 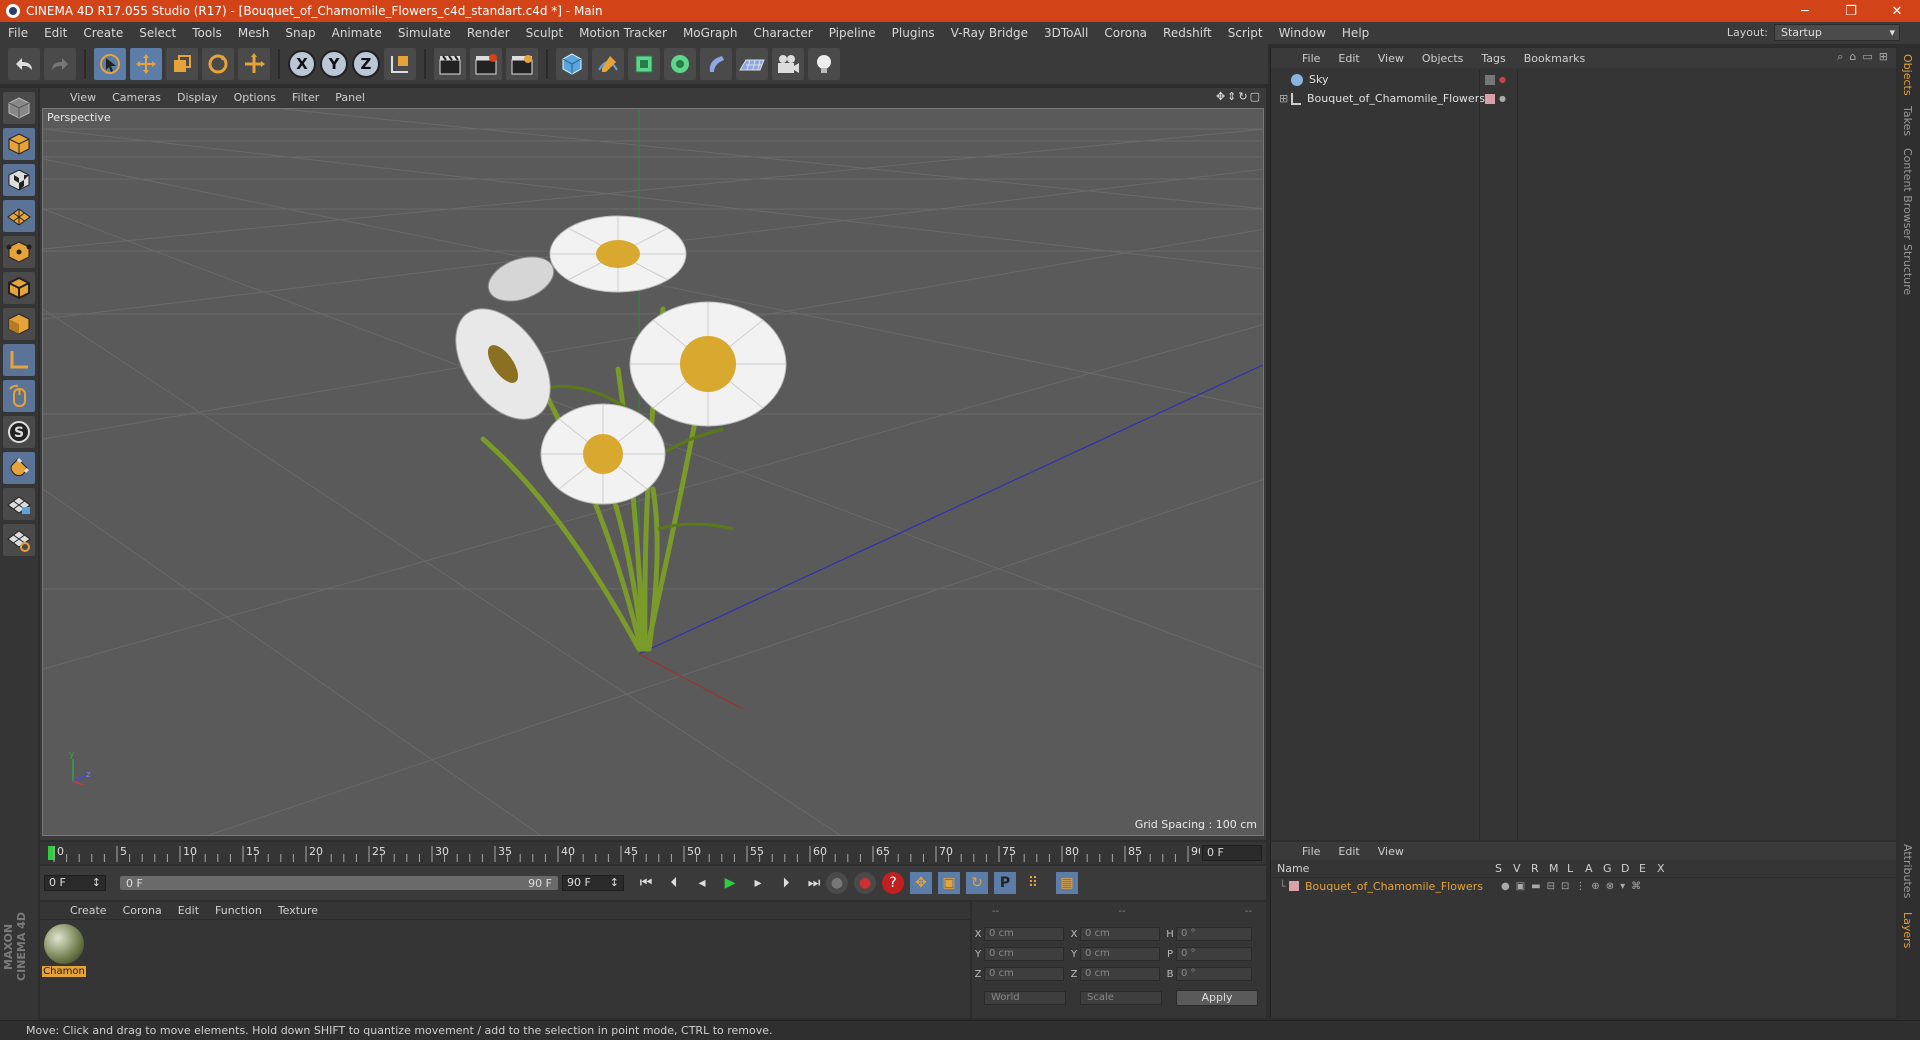 I want to click on tab-structure: Structure, so click(x=1907, y=269).